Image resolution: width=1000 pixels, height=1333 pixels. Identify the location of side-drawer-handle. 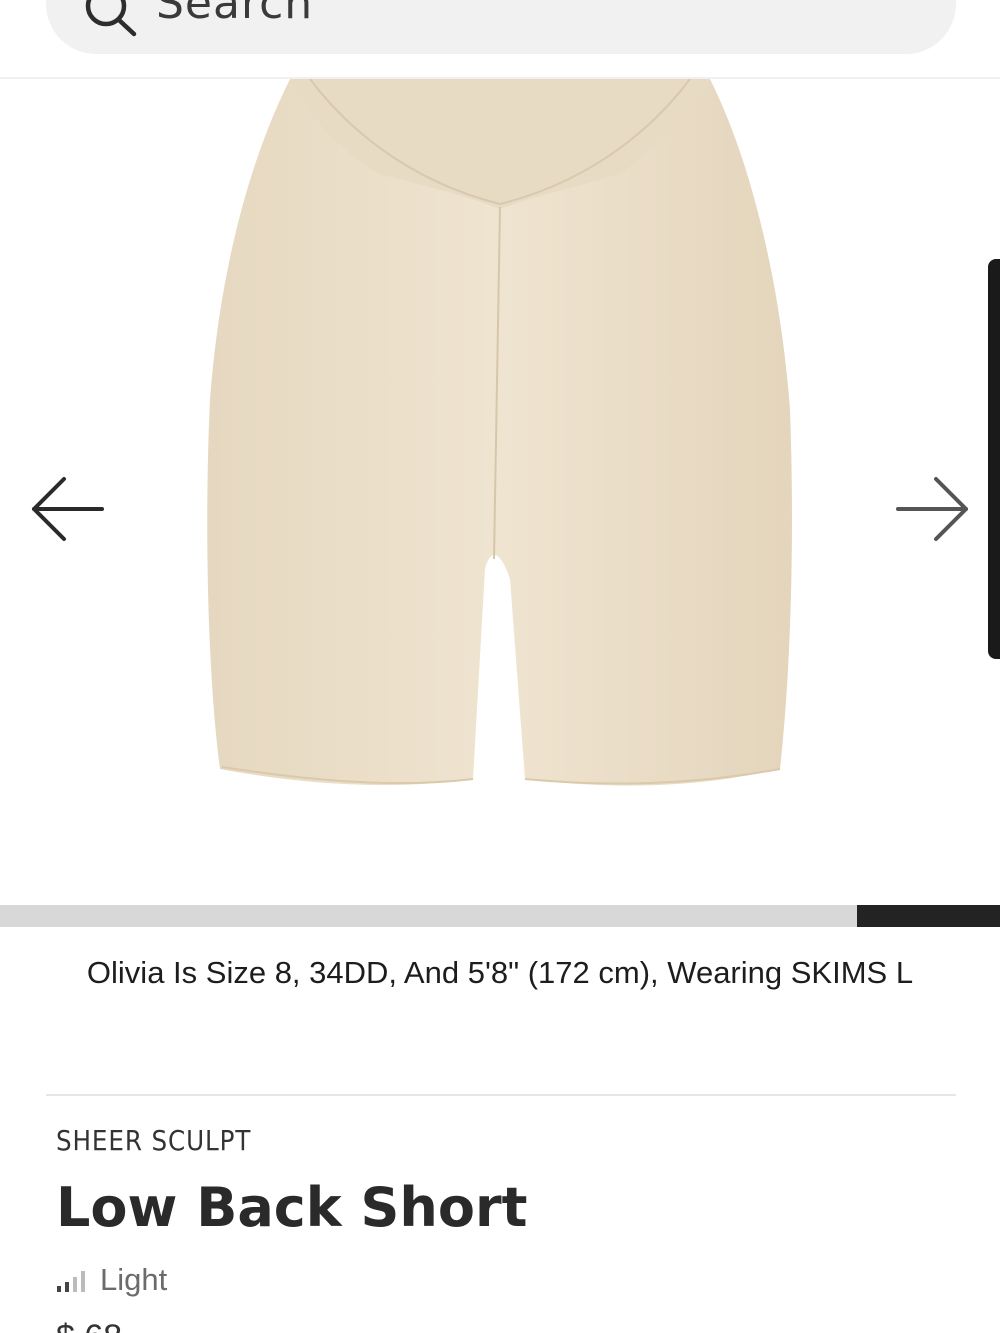
(994, 459).